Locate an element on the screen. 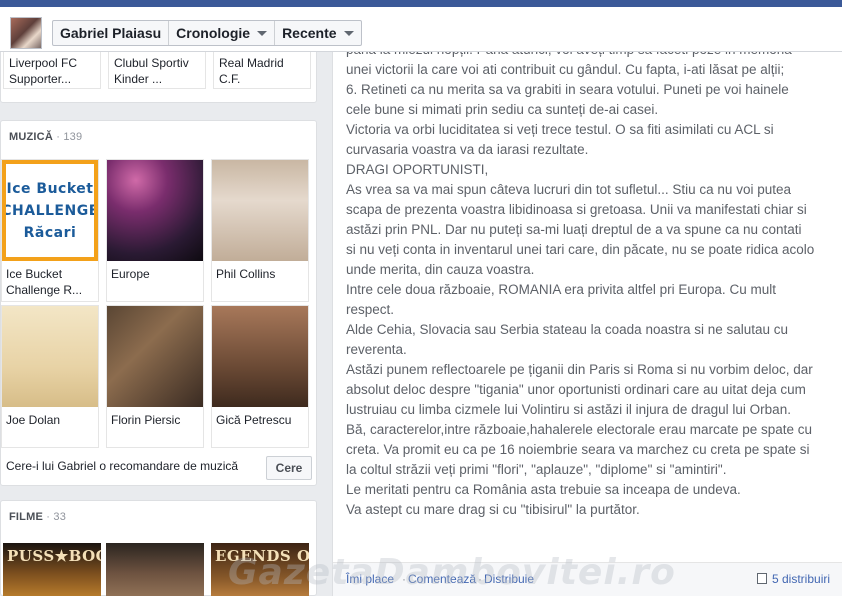 The height and width of the screenshot is (596, 842). shares-count-text: 5 distribuiri is located at coordinates (801, 579).